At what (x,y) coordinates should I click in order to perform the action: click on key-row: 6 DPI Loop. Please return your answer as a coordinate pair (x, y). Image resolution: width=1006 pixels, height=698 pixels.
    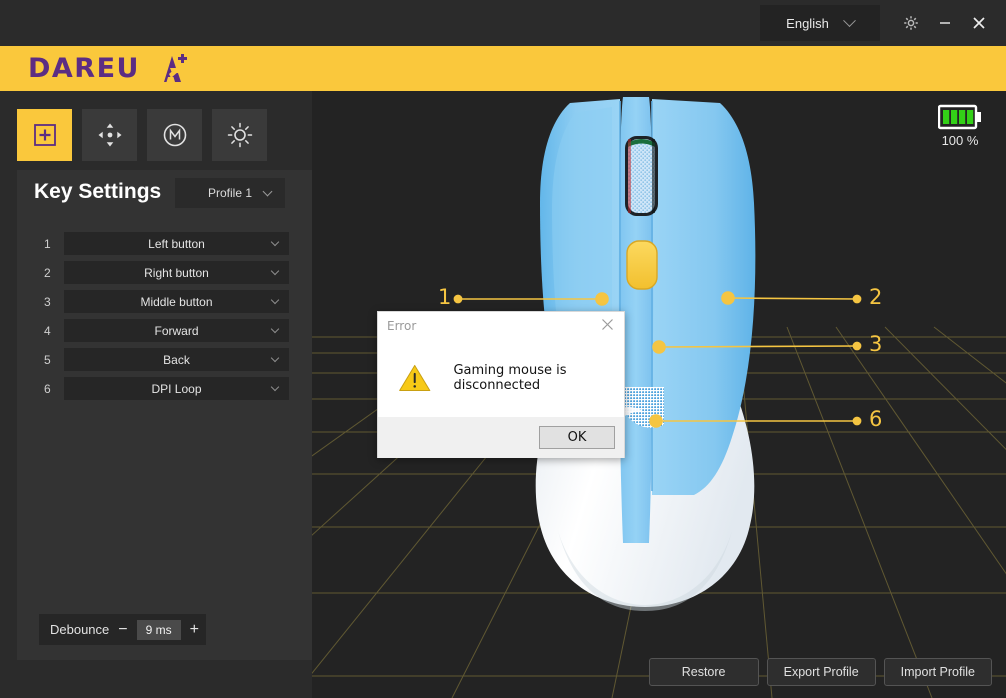
    Looking at the image, I should click on (164, 388).